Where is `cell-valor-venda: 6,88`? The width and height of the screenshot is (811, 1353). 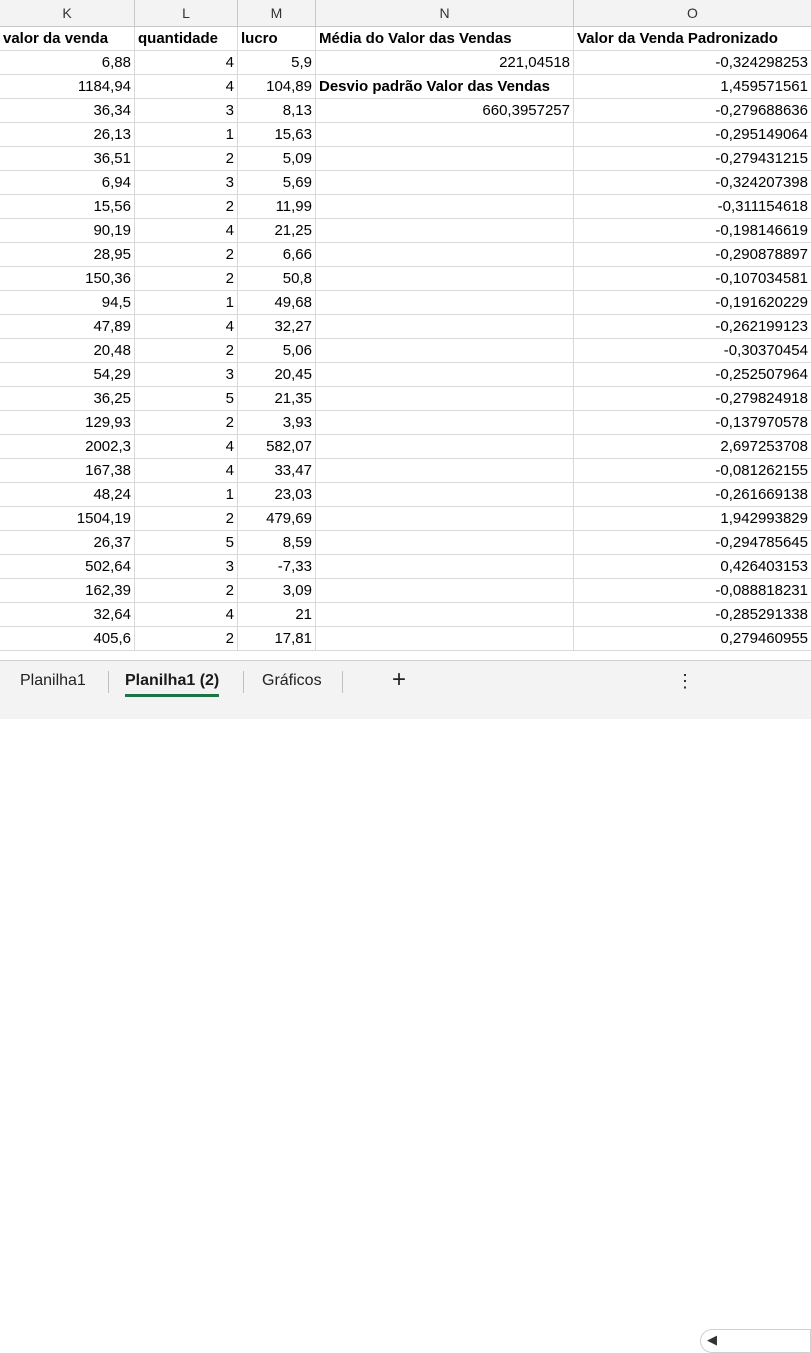 cell-valor-venda: 6,88 is located at coordinates (67, 63).